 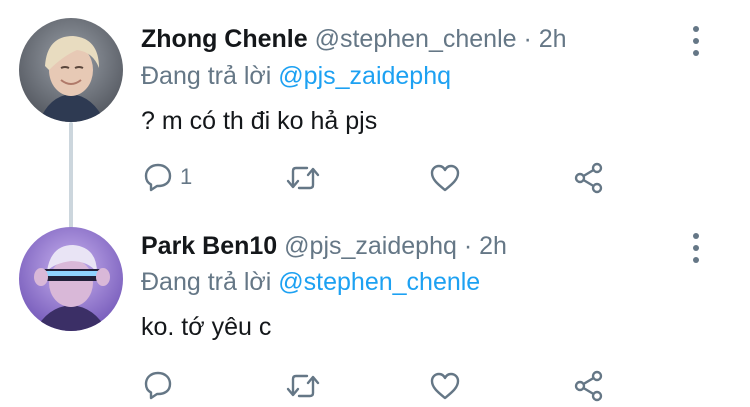 I want to click on reply-button: 1, so click(x=167, y=177).